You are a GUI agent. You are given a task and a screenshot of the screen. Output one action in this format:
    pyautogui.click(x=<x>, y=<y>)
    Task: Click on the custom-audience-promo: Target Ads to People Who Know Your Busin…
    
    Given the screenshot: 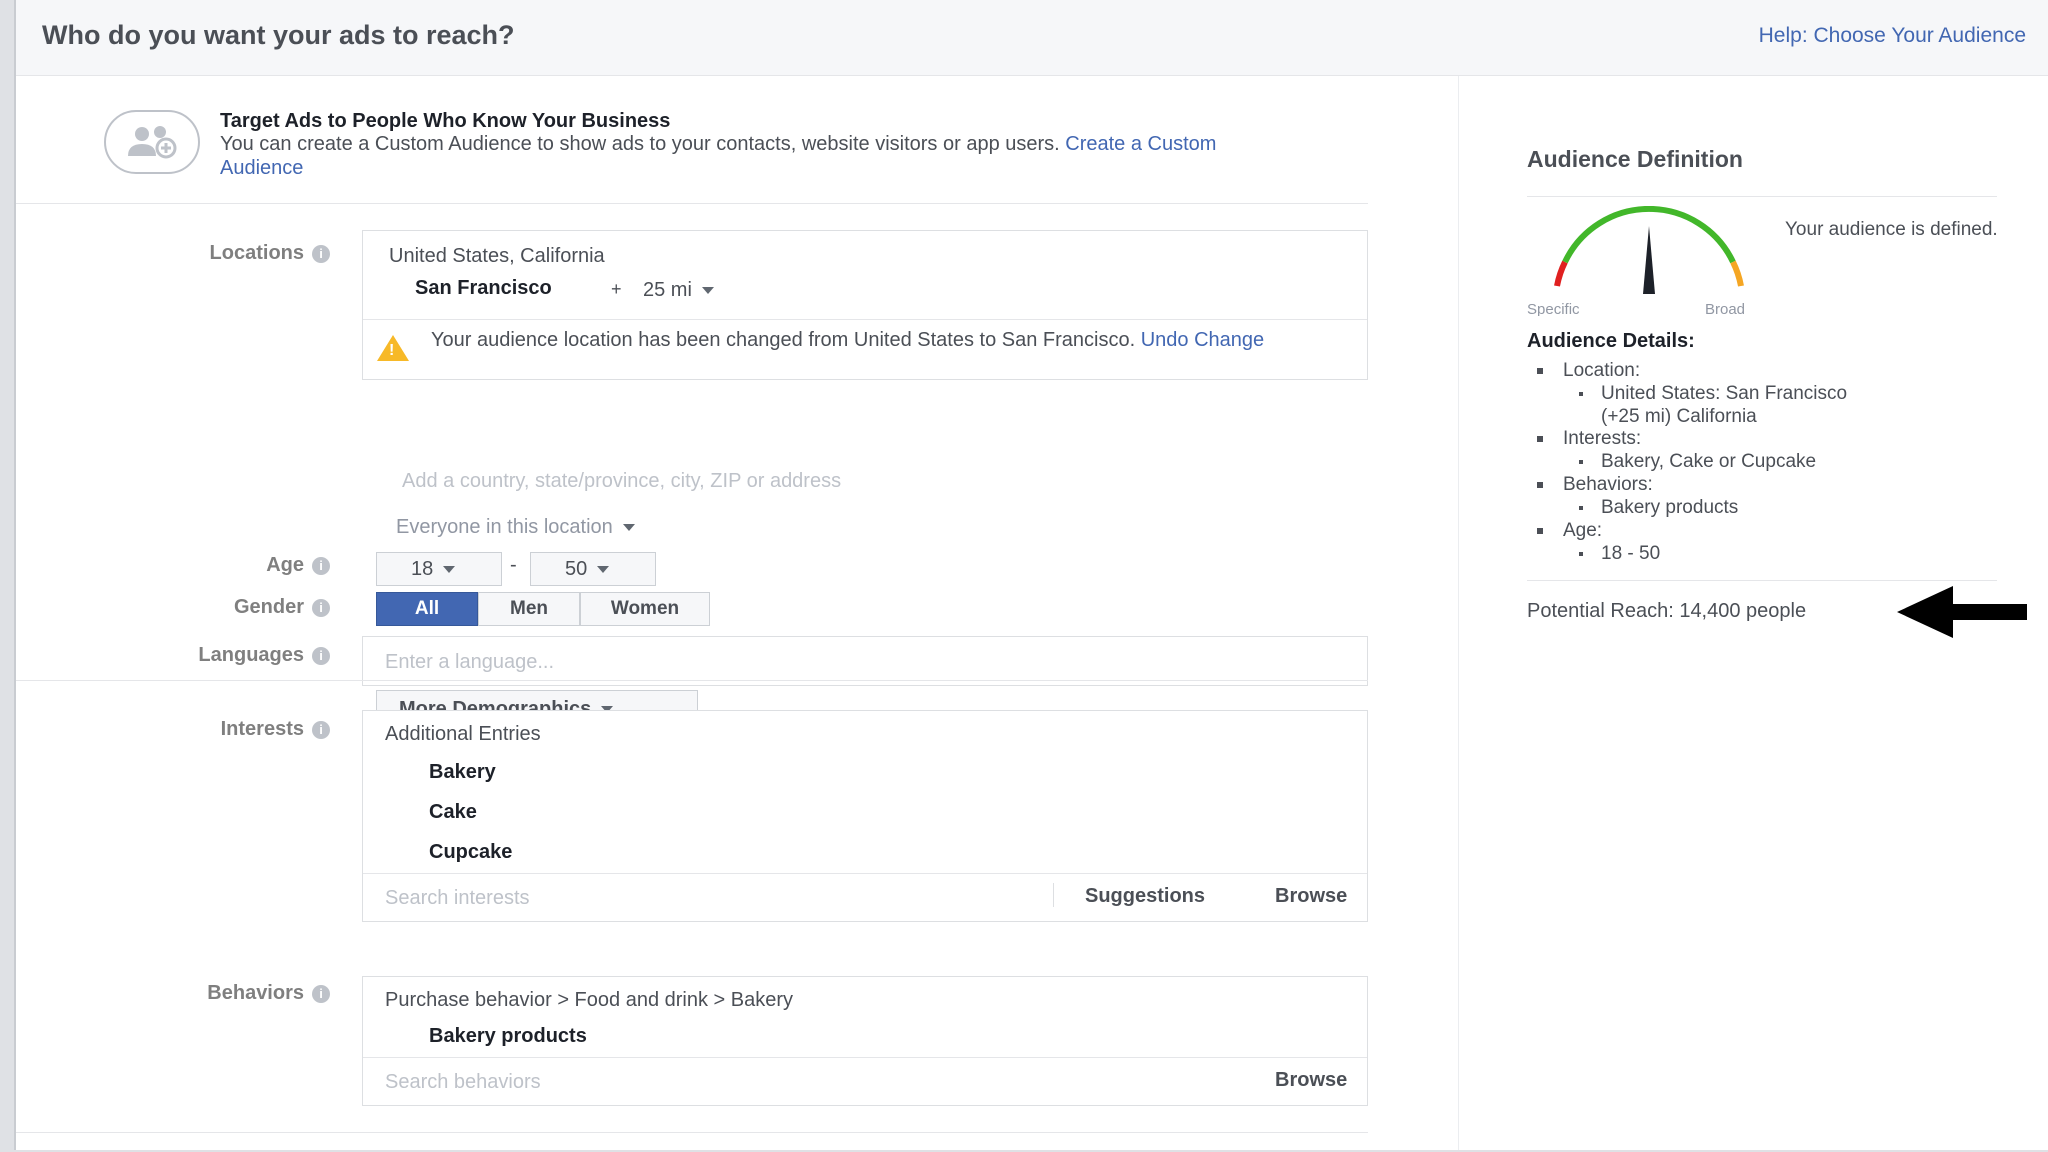 What is the action you would take?
    pyautogui.click(x=692, y=140)
    